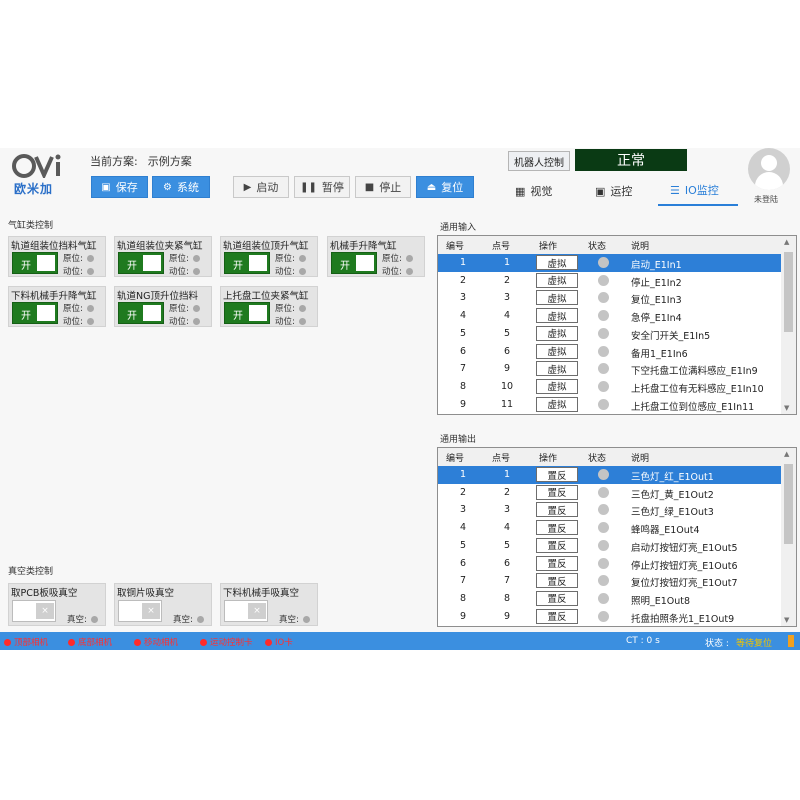  I want to click on table-row: 8 10 虚拟 上托盘工位有无料感应_E1In10, so click(609, 387).